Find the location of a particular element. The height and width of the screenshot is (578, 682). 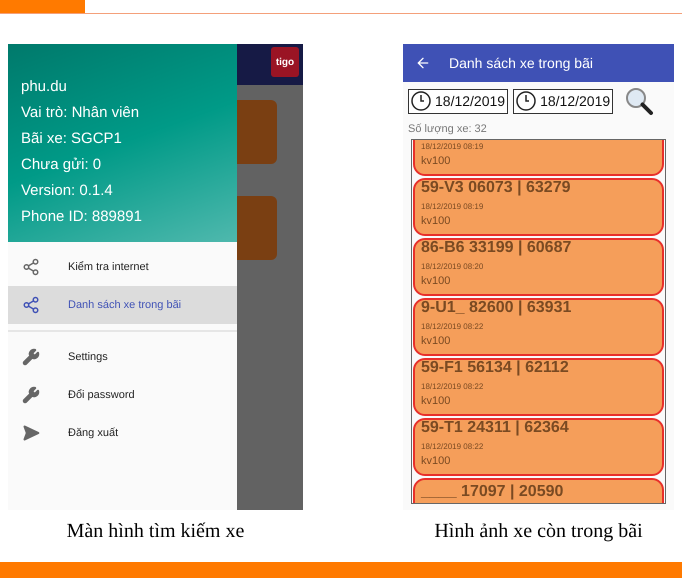

info-line: Phone ID: 889891 is located at coordinates (82, 217).